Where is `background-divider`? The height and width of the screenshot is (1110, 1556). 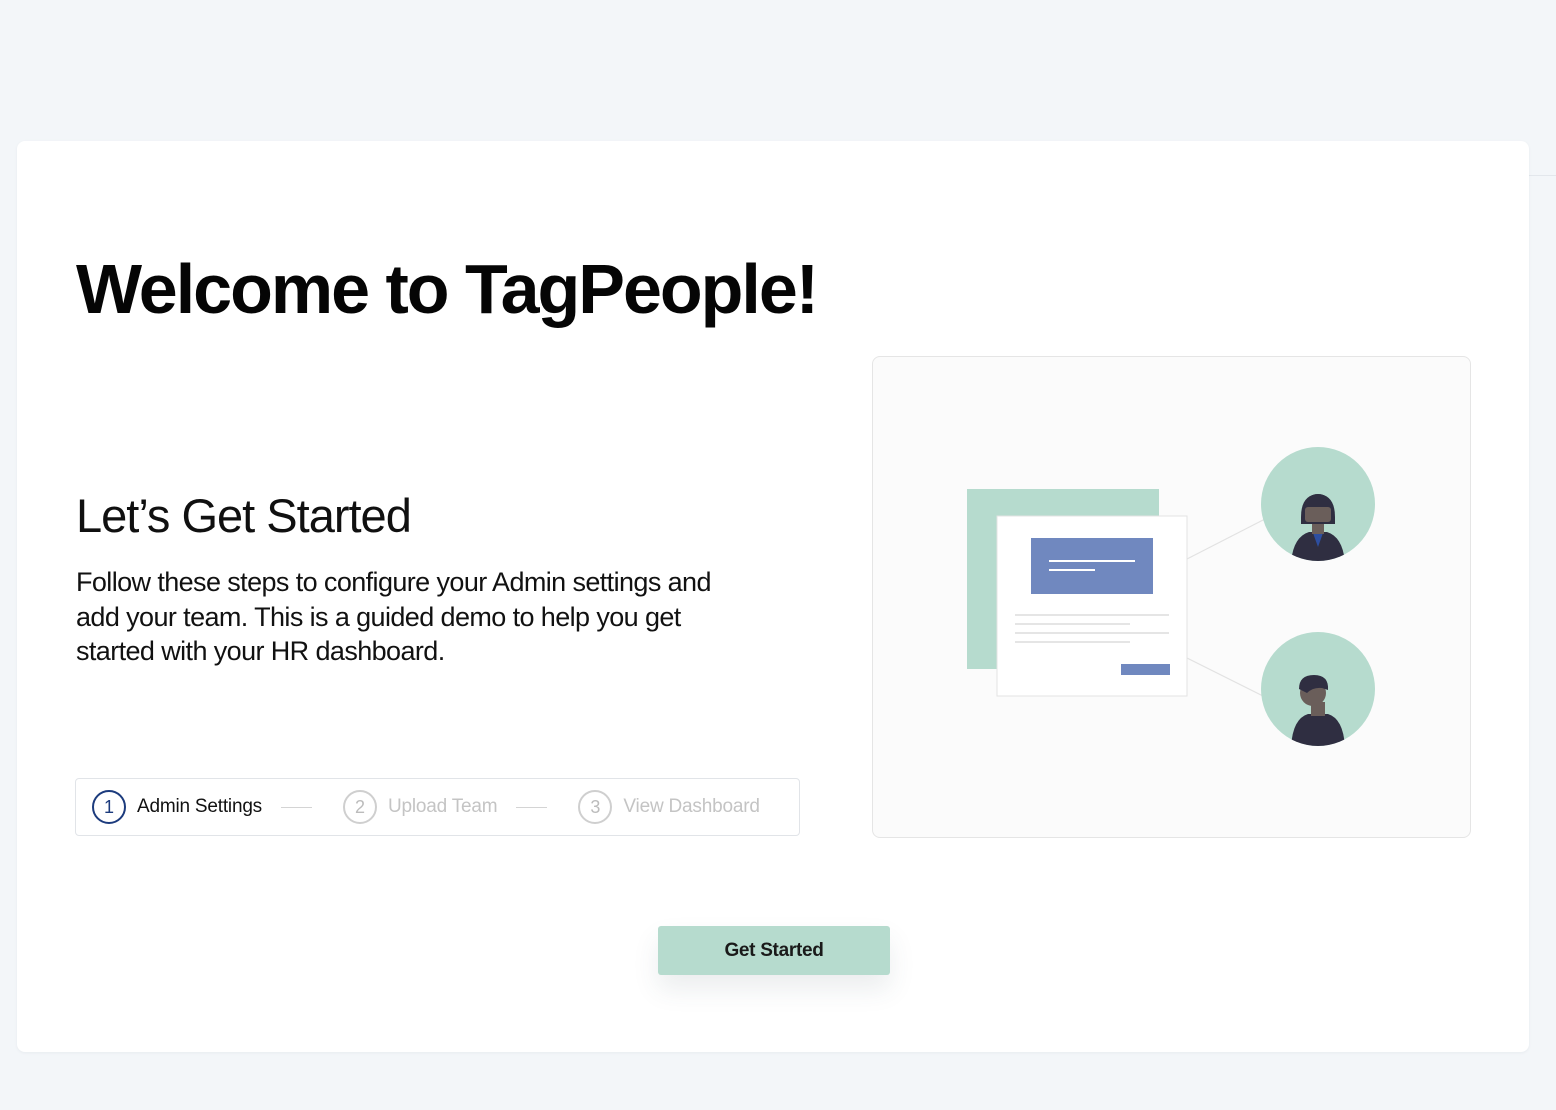
background-divider is located at coordinates (1542, 175).